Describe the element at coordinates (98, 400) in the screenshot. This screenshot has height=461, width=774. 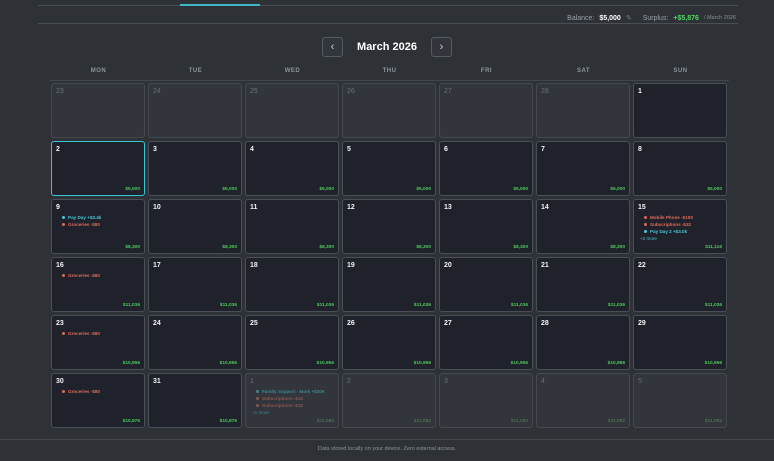
I see `day-cell: 30 Groceries -$80 $10,876` at that location.